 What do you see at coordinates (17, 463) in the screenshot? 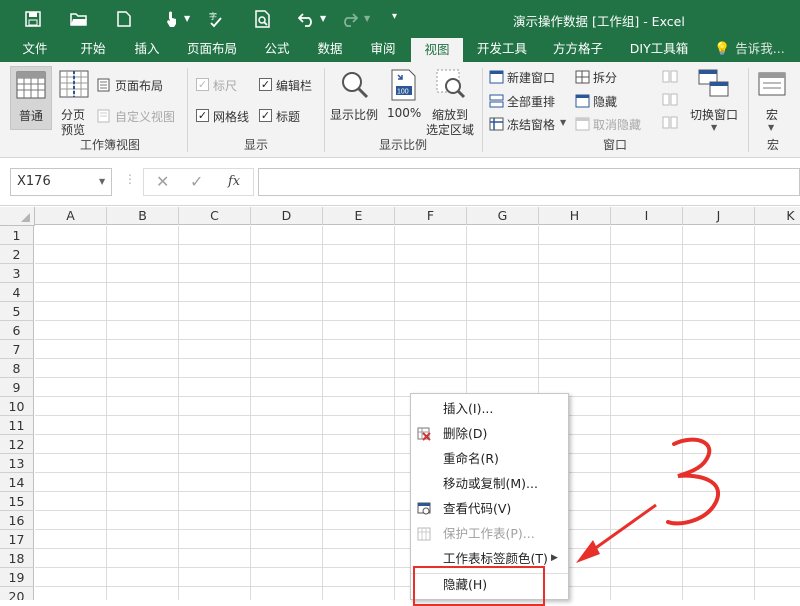
I see `row-header-13: 13` at bounding box center [17, 463].